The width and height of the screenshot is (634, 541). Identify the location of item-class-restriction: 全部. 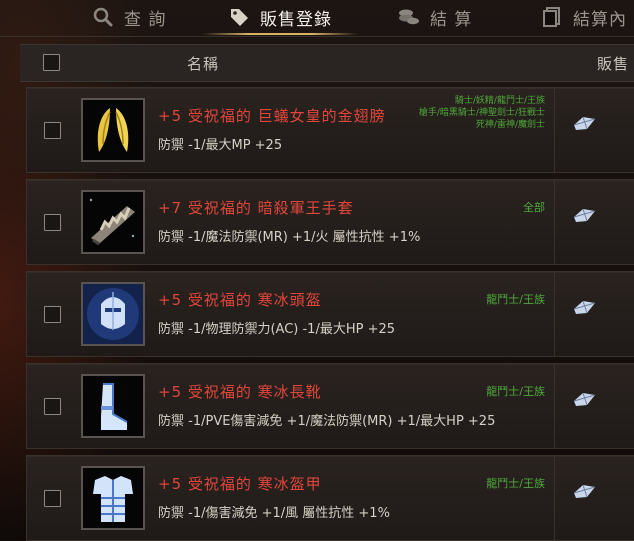
(534, 207).